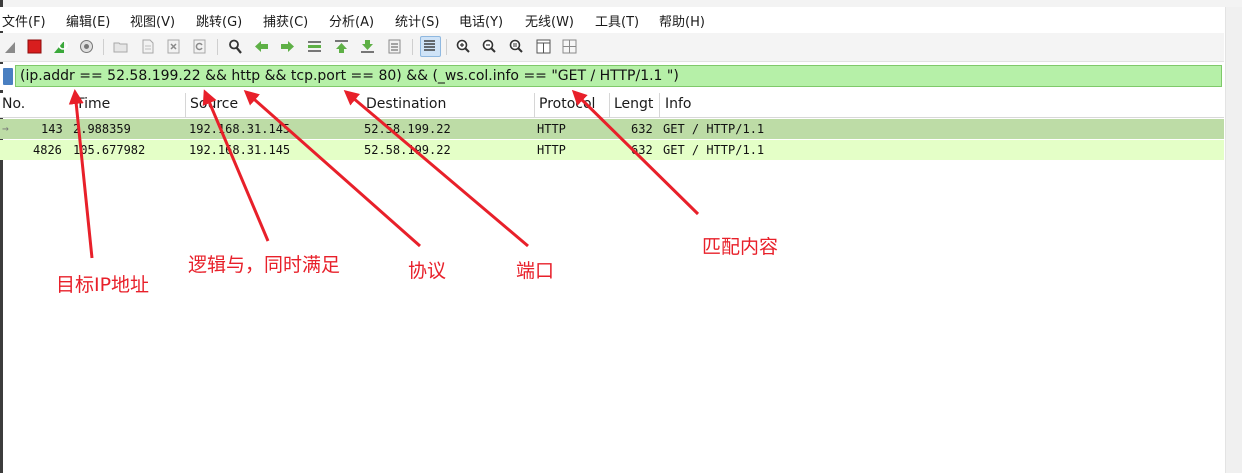  Describe the element at coordinates (199, 46) in the screenshot. I see `reload-file-icon` at that location.